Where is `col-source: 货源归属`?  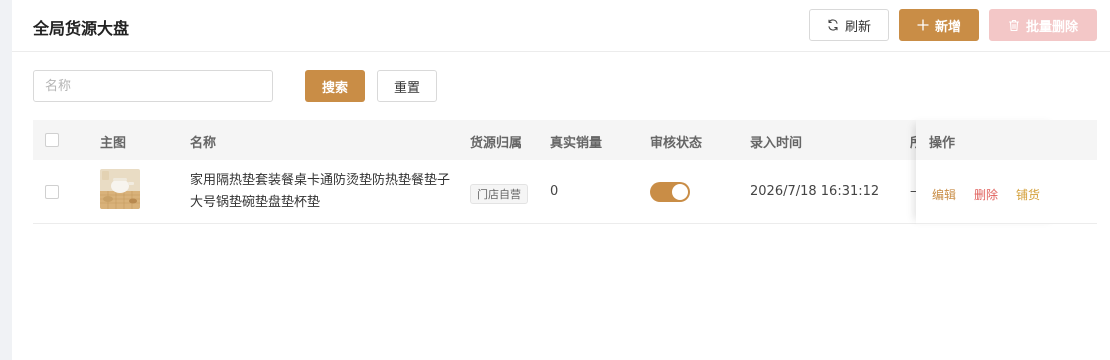
col-source: 货源归属 is located at coordinates (496, 143).